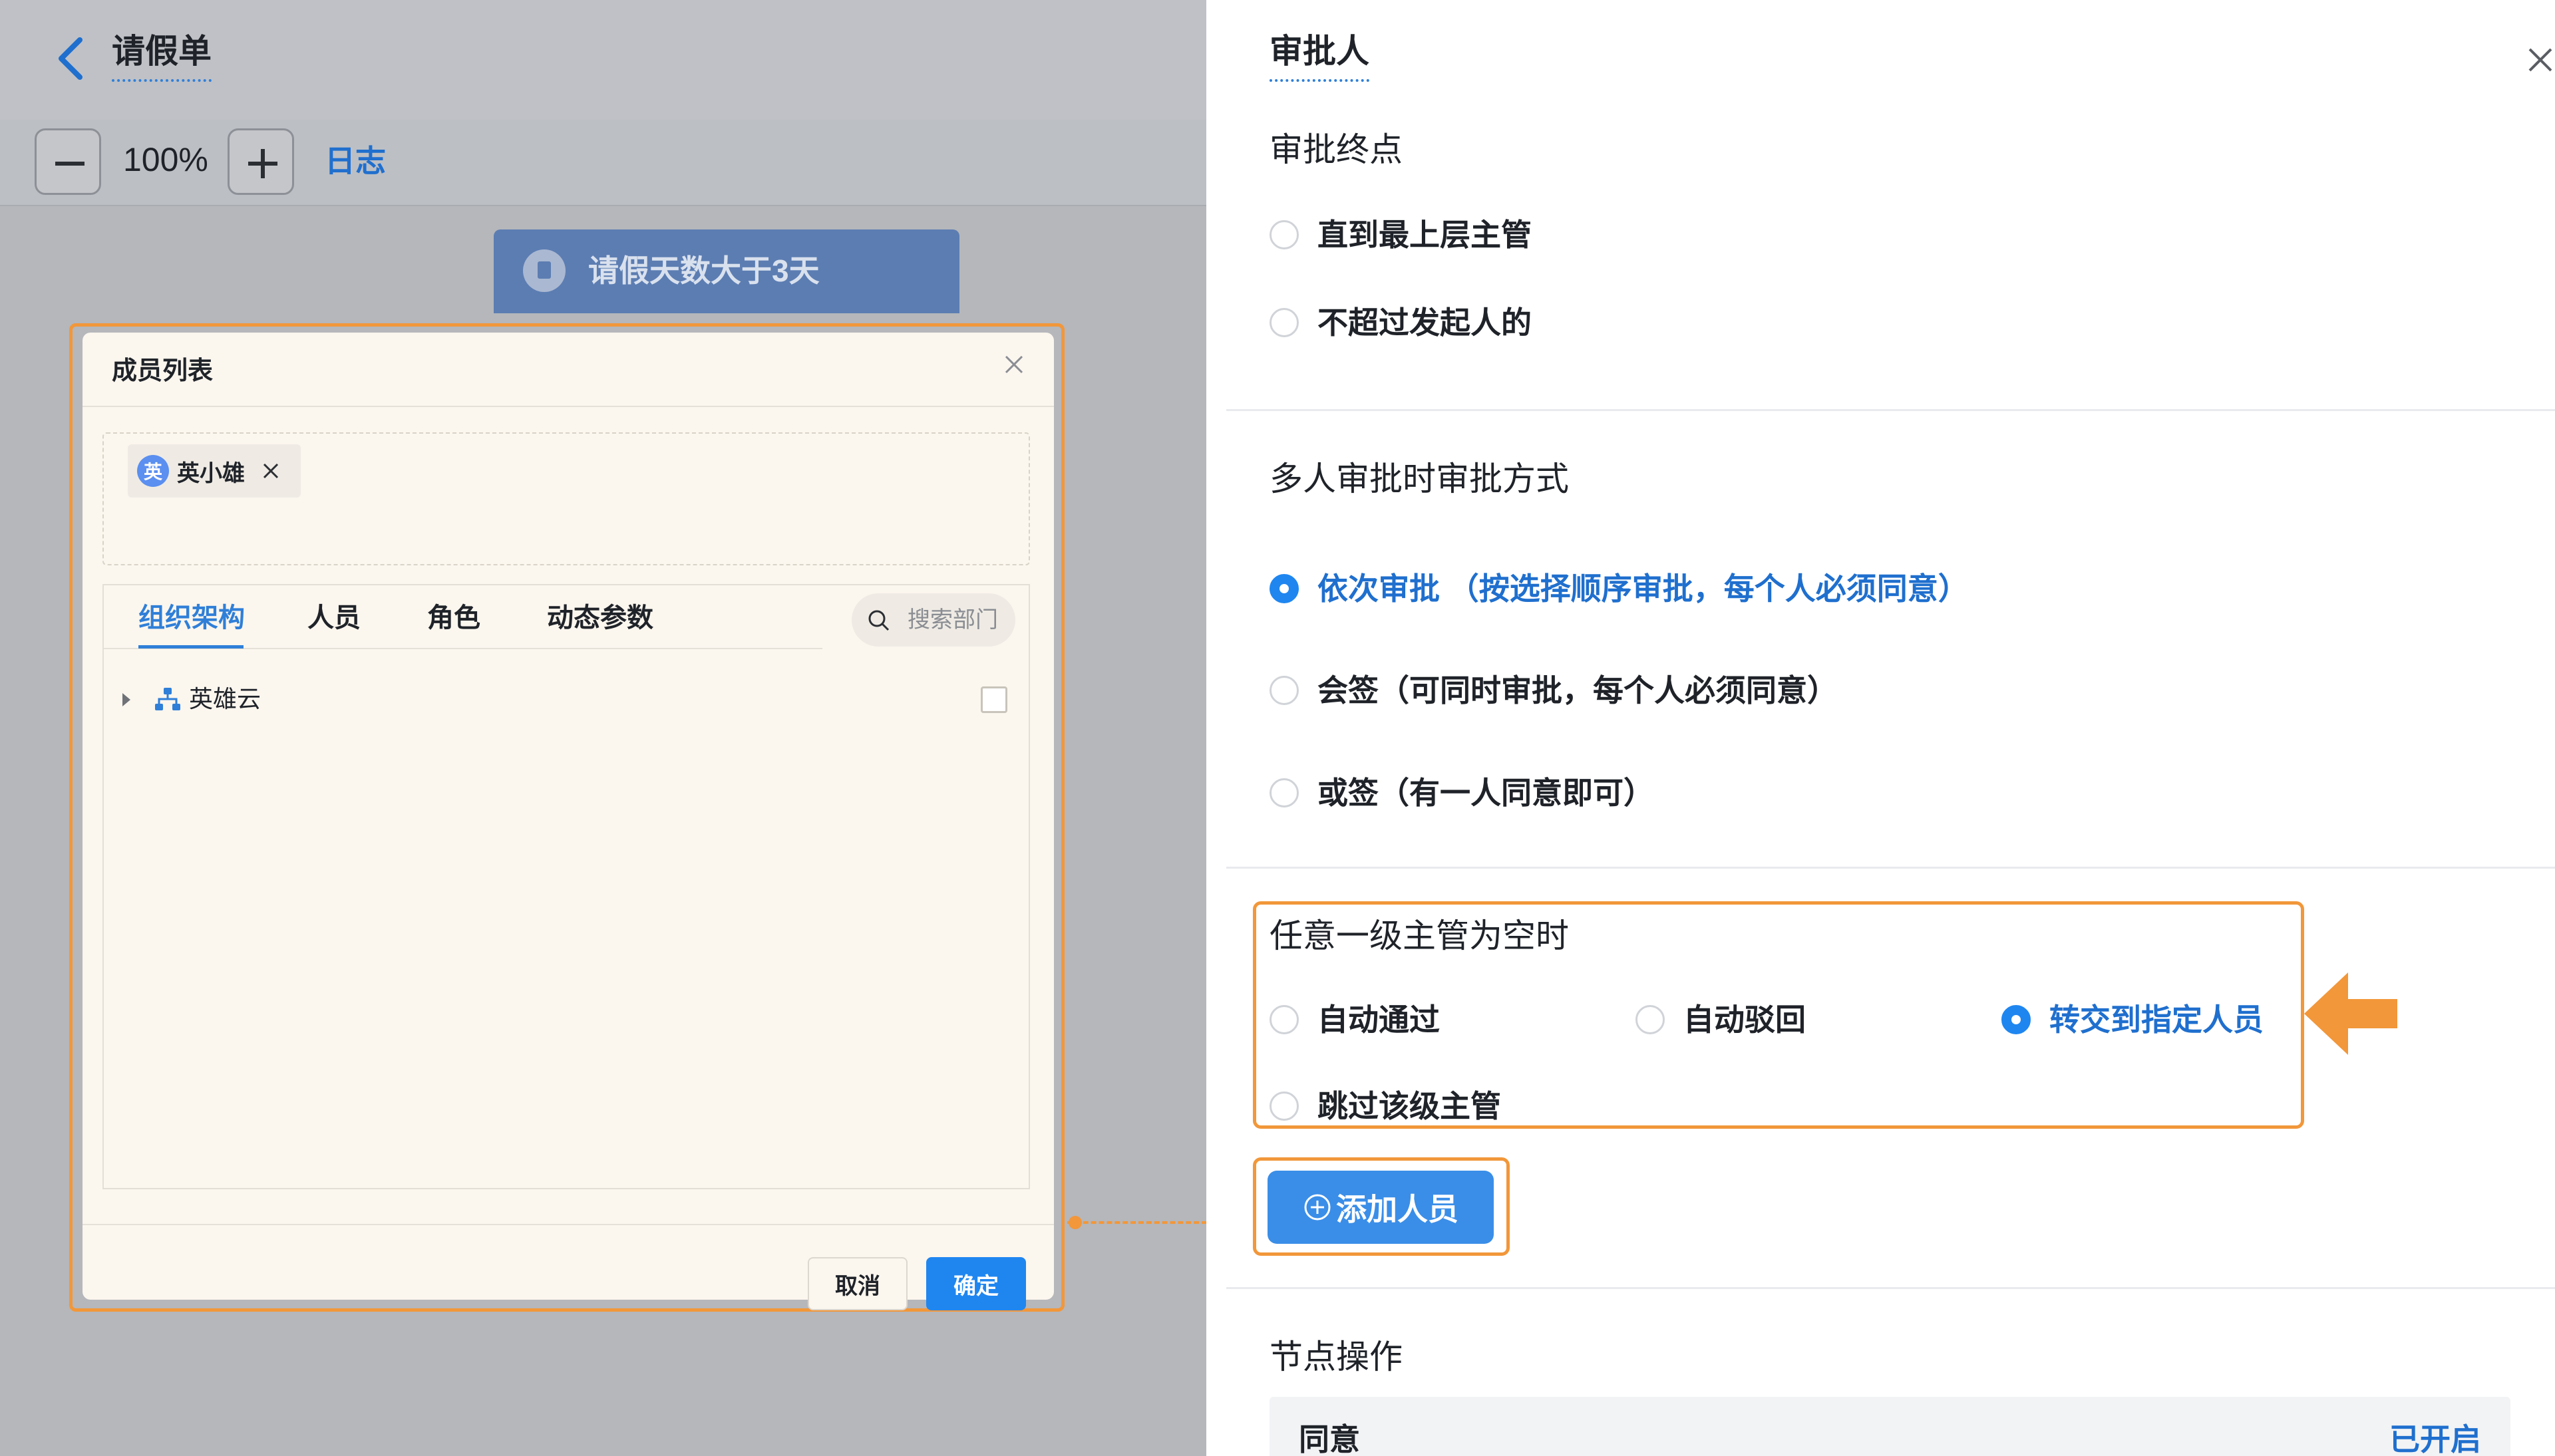  What do you see at coordinates (953, 620) in the screenshot?
I see `search-placeholder: 搜索部门` at bounding box center [953, 620].